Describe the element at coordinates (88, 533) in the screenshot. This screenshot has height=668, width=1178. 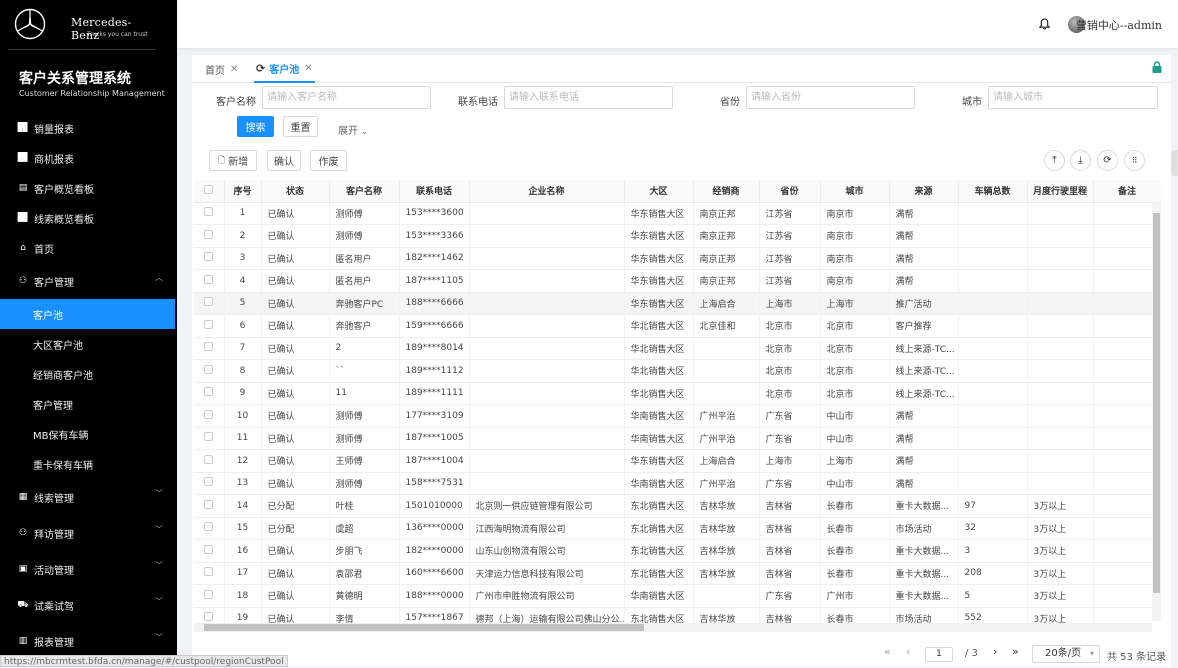
I see `sidebar-item-13: ⚇ 拜访管理 ﹀` at that location.